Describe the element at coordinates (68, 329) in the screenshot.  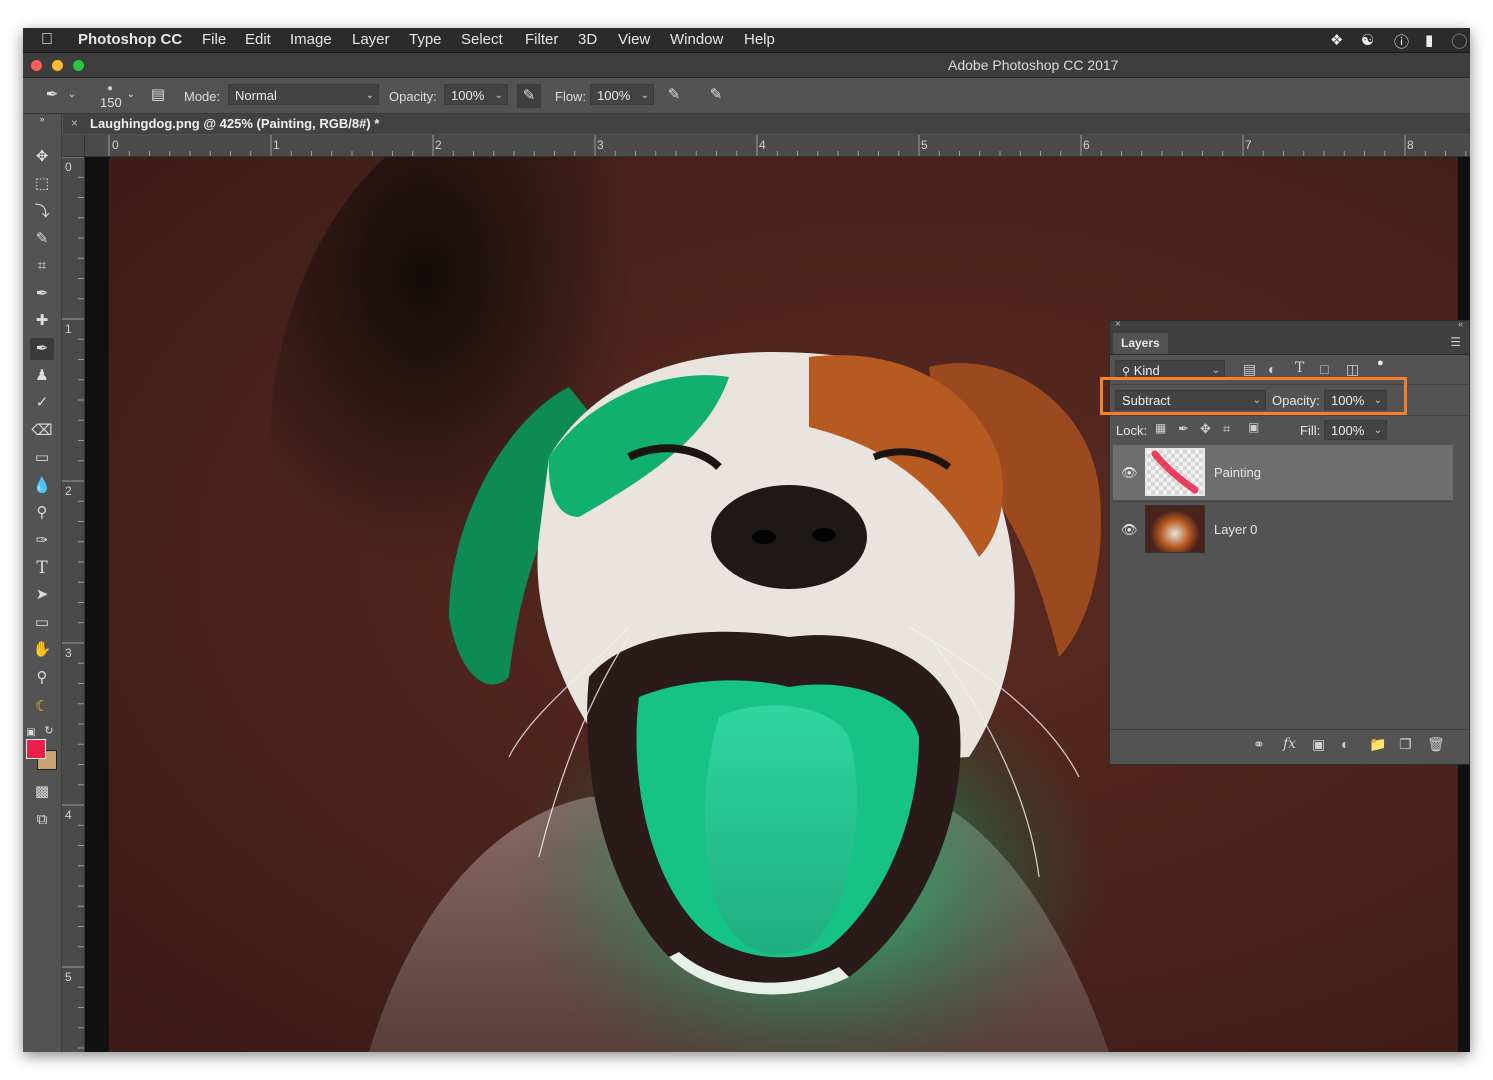
I see `ruler-left-label: 1` at that location.